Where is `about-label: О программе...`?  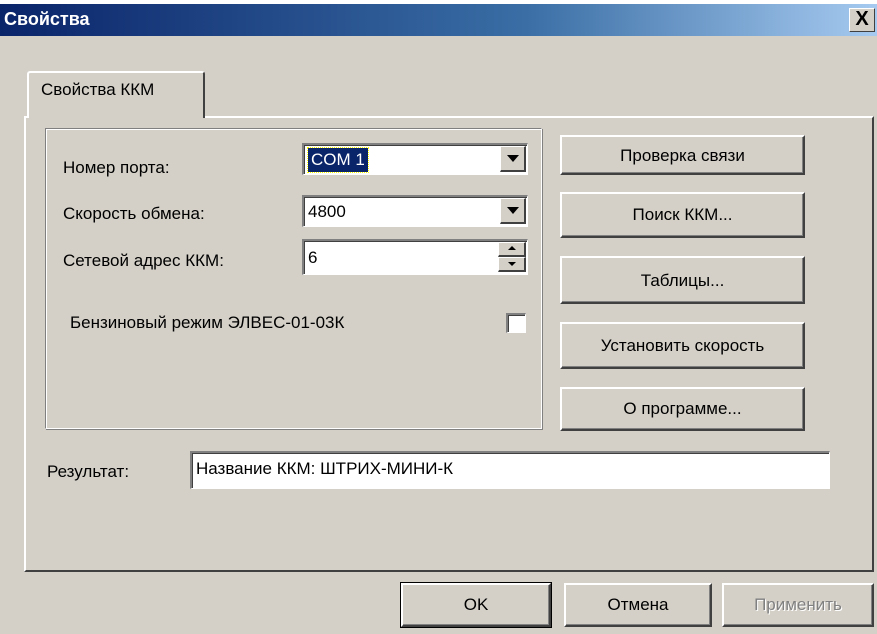 about-label: О программе... is located at coordinates (682, 408).